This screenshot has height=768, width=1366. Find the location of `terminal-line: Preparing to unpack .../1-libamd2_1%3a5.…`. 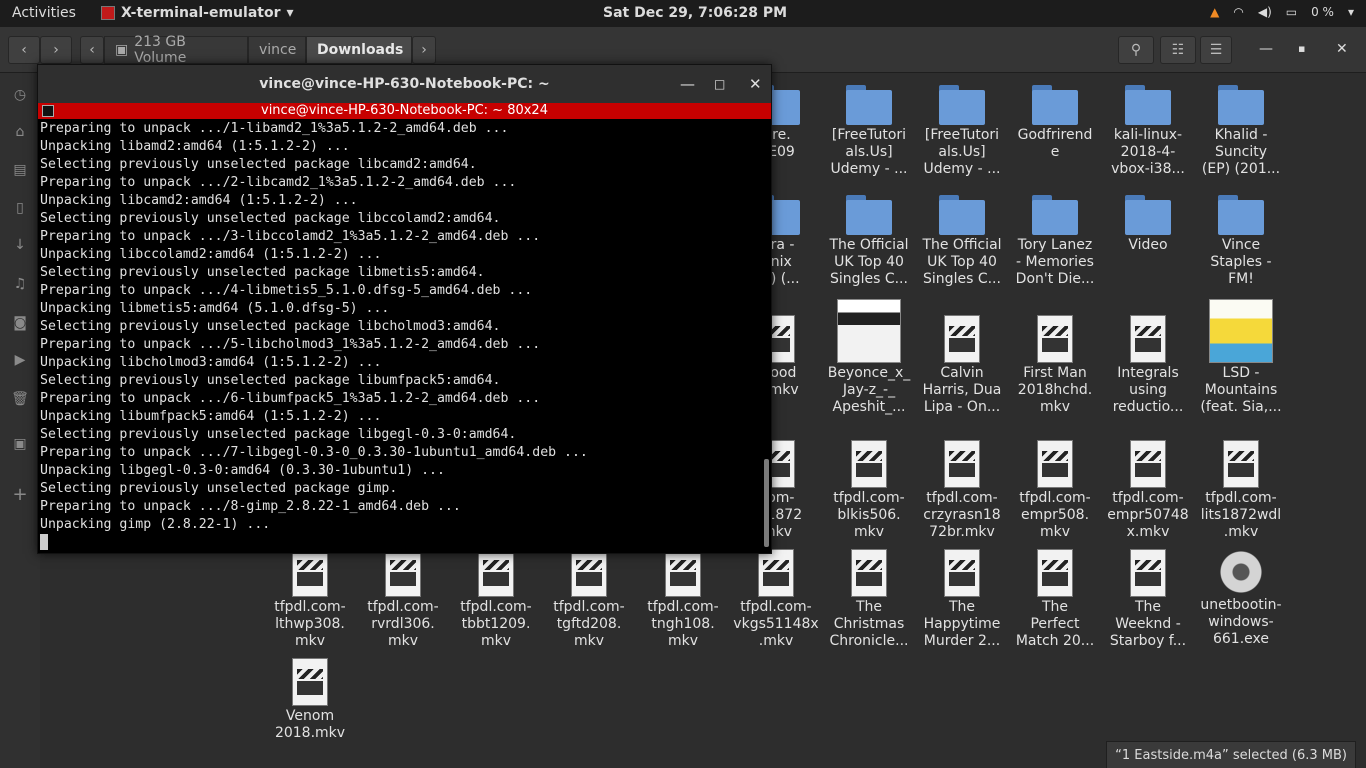

terminal-line: Preparing to unpack .../1-libamd2_1%3a5.… is located at coordinates (274, 128).